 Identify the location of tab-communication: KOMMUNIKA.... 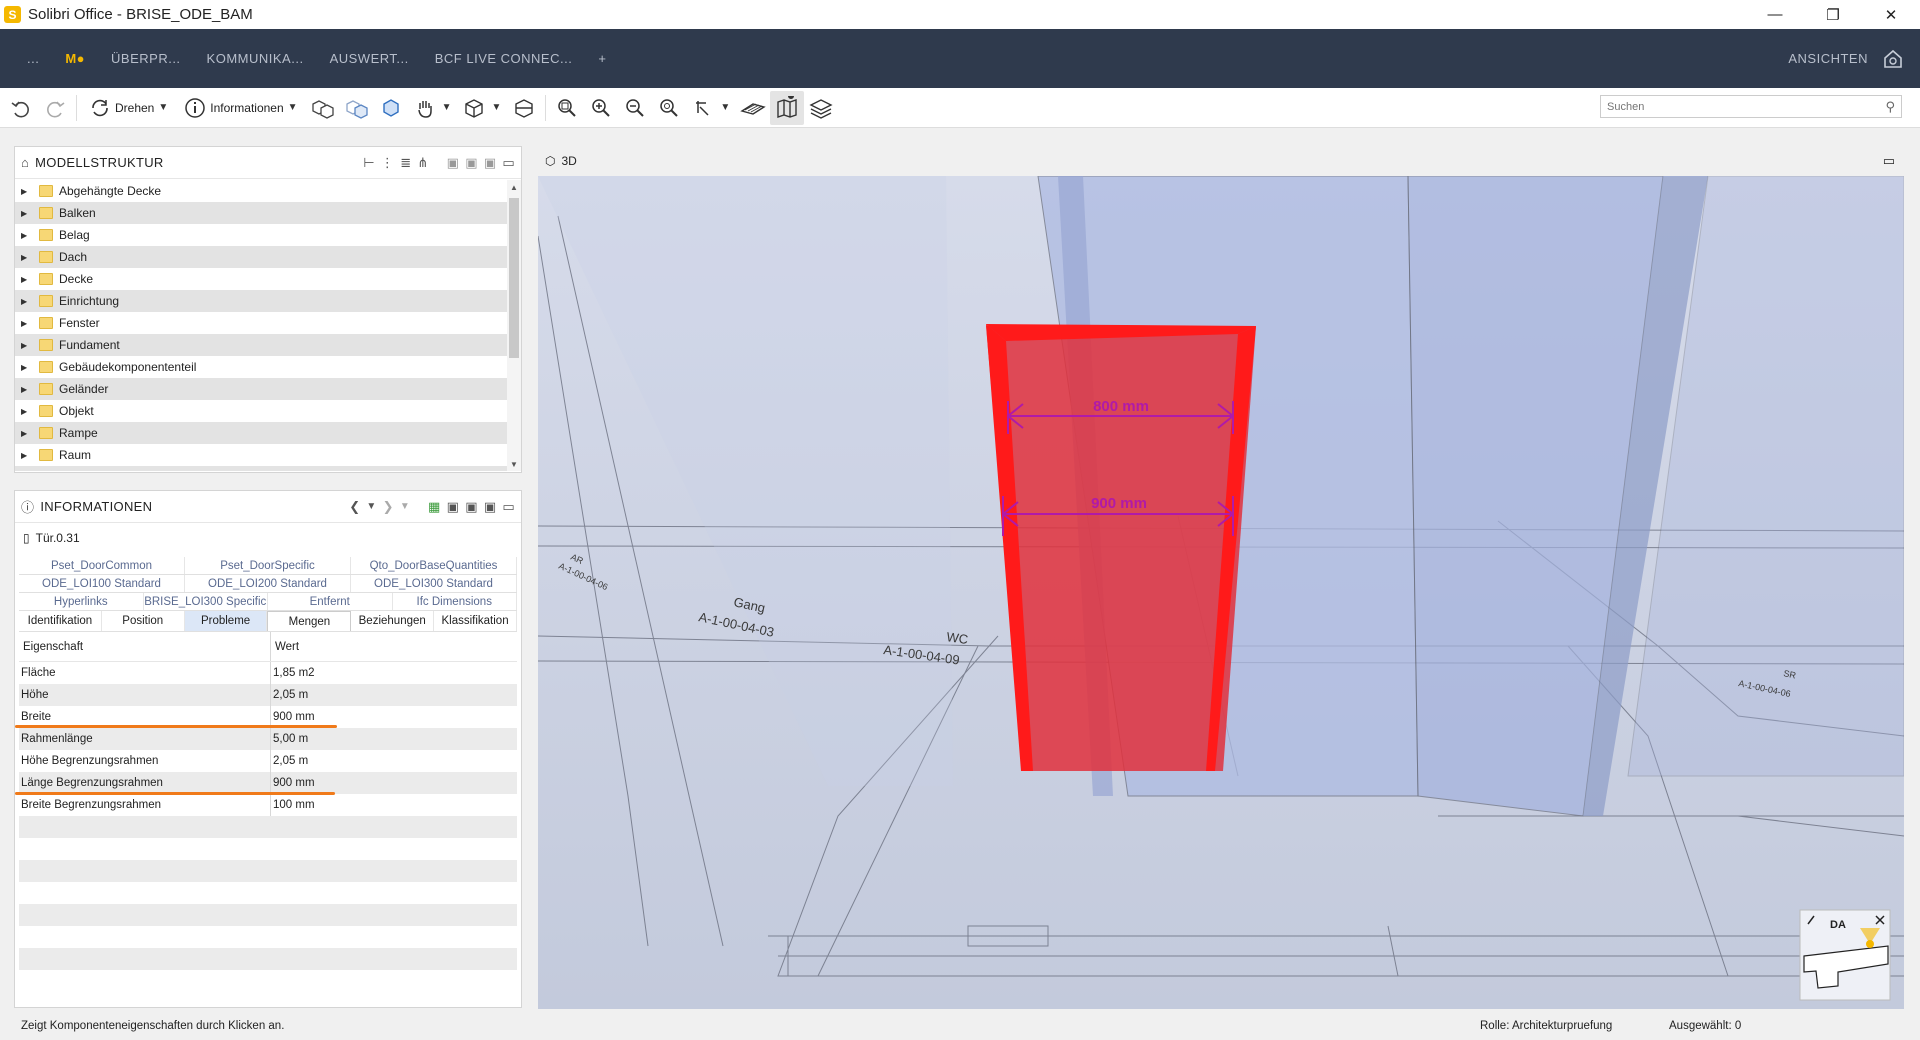
(255, 58).